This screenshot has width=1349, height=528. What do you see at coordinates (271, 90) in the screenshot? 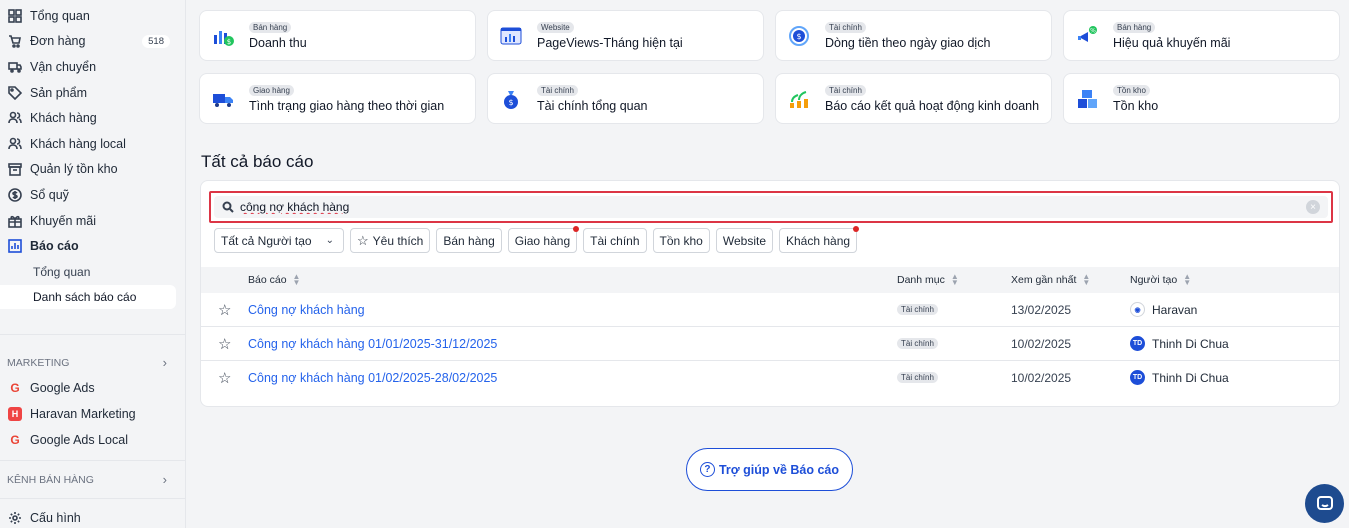
I see `card-category-tag: Giao hàng` at bounding box center [271, 90].